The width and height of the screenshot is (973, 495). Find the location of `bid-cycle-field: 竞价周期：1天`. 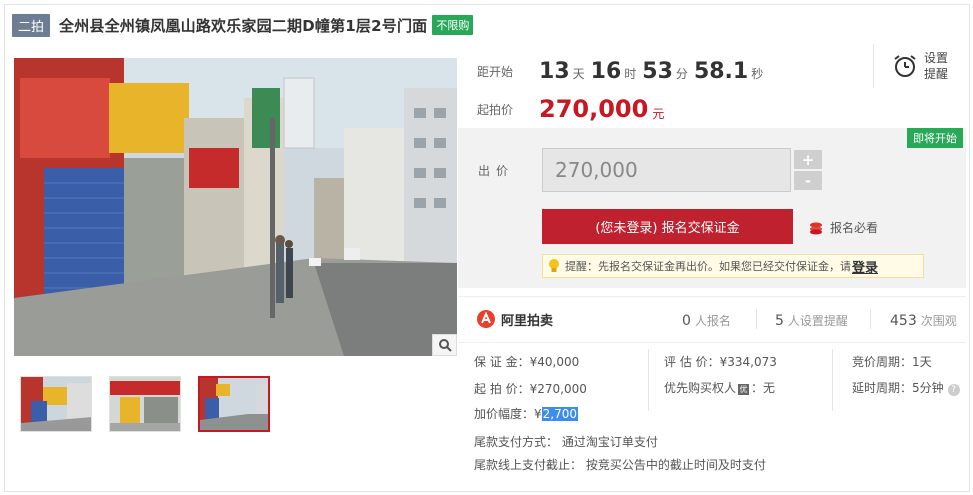

bid-cycle-field: 竞价周期：1天 is located at coordinates (892, 362).